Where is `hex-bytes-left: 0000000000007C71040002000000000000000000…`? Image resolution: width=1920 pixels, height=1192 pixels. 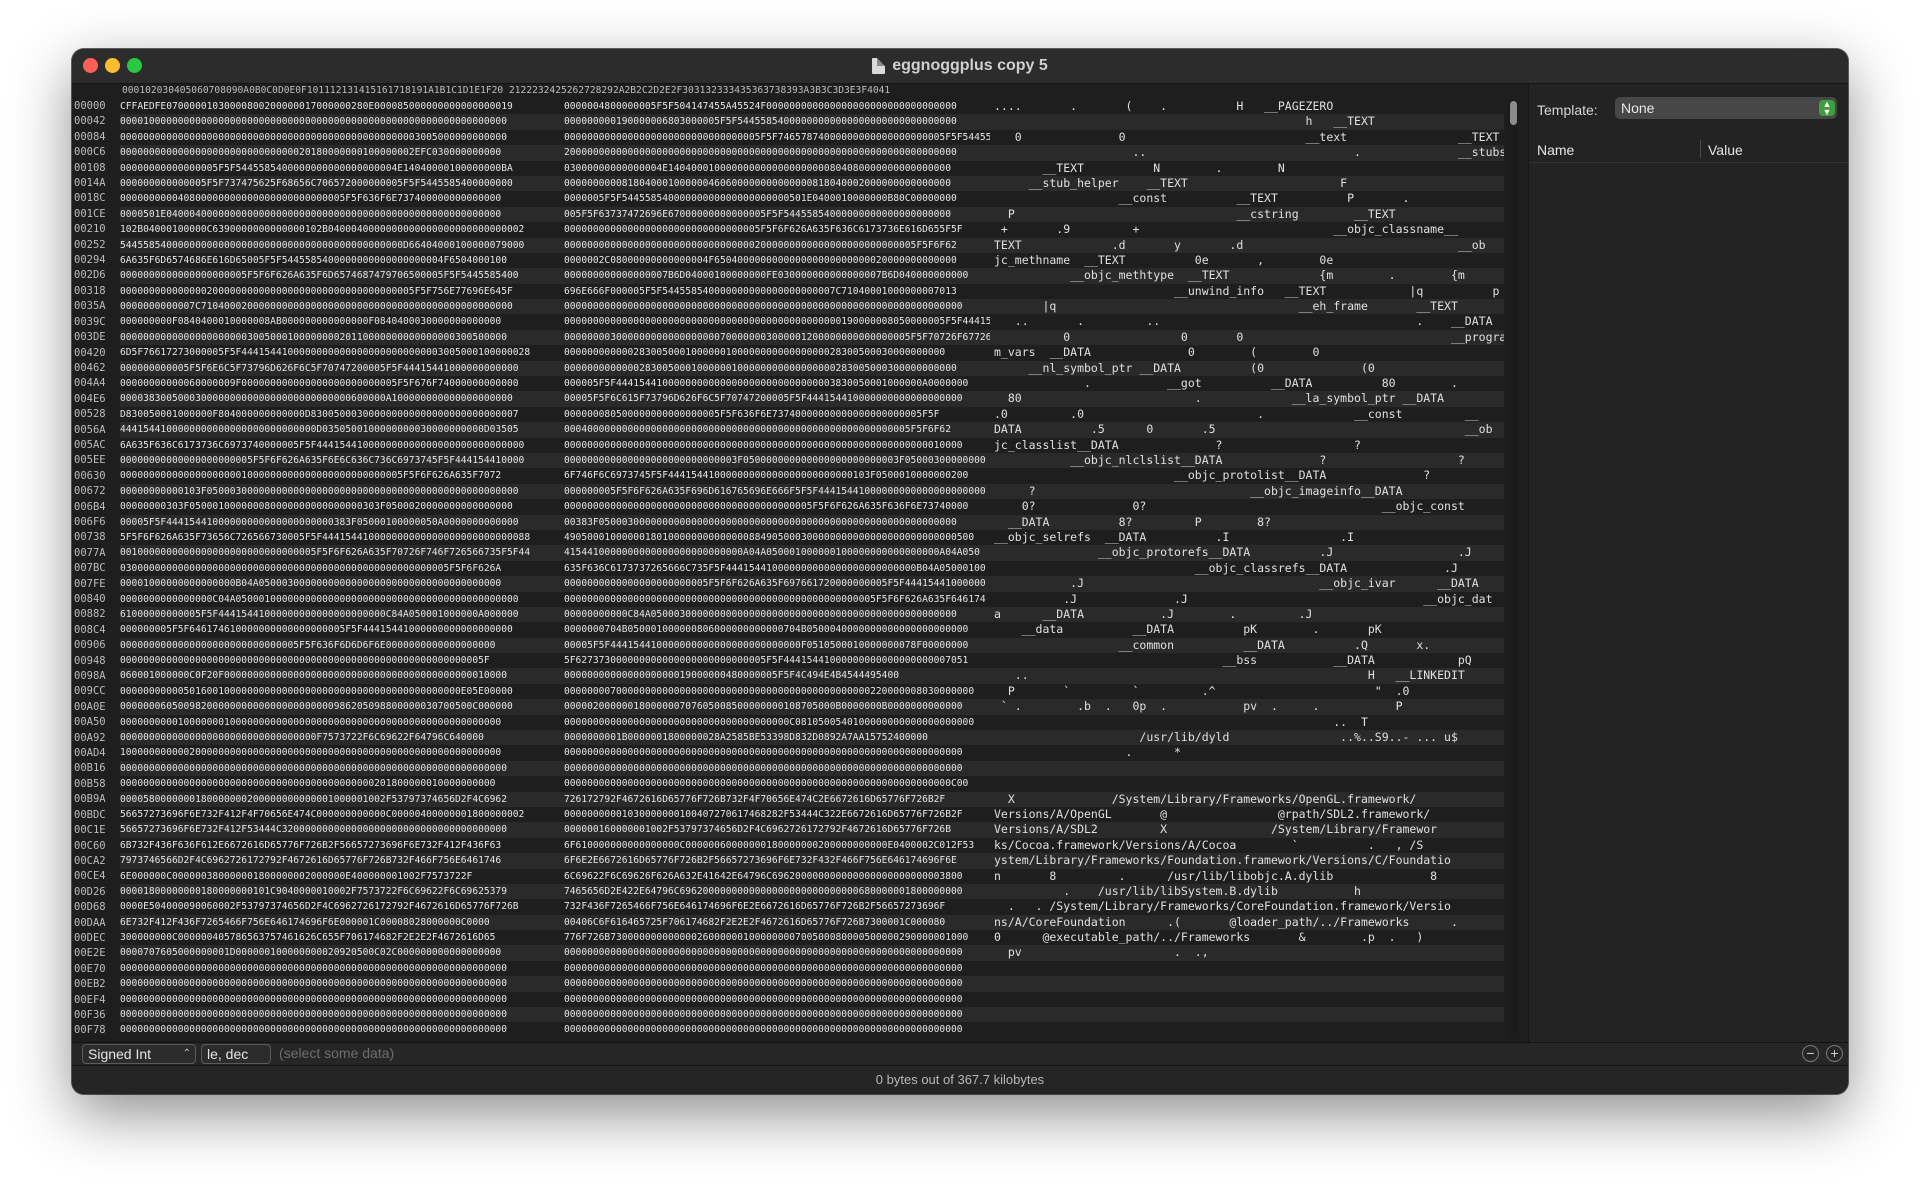
hex-bytes-left: 0000000000007C71040002000000000000000000… is located at coordinates (338, 306).